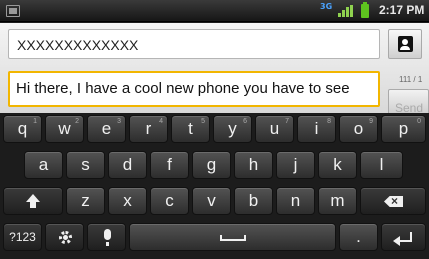 Image resolution: width=429 pixels, height=259 pixels. I want to click on key-s: s, so click(85, 165).